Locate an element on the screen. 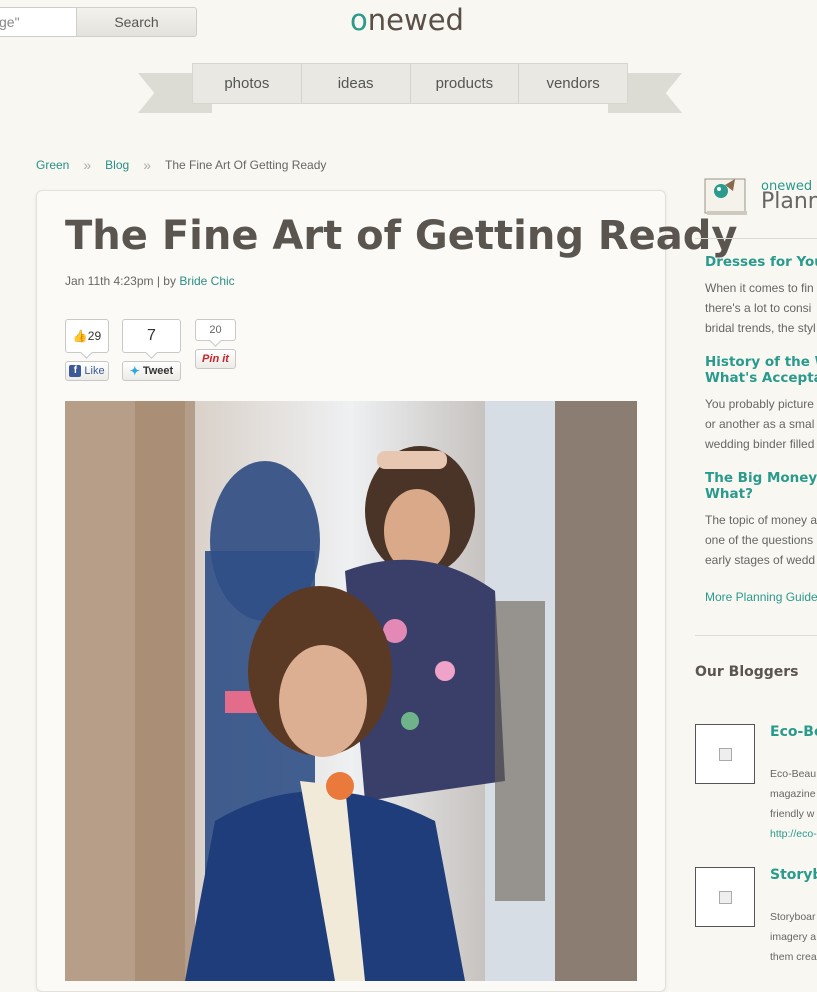  search-button: Search is located at coordinates (136, 22).